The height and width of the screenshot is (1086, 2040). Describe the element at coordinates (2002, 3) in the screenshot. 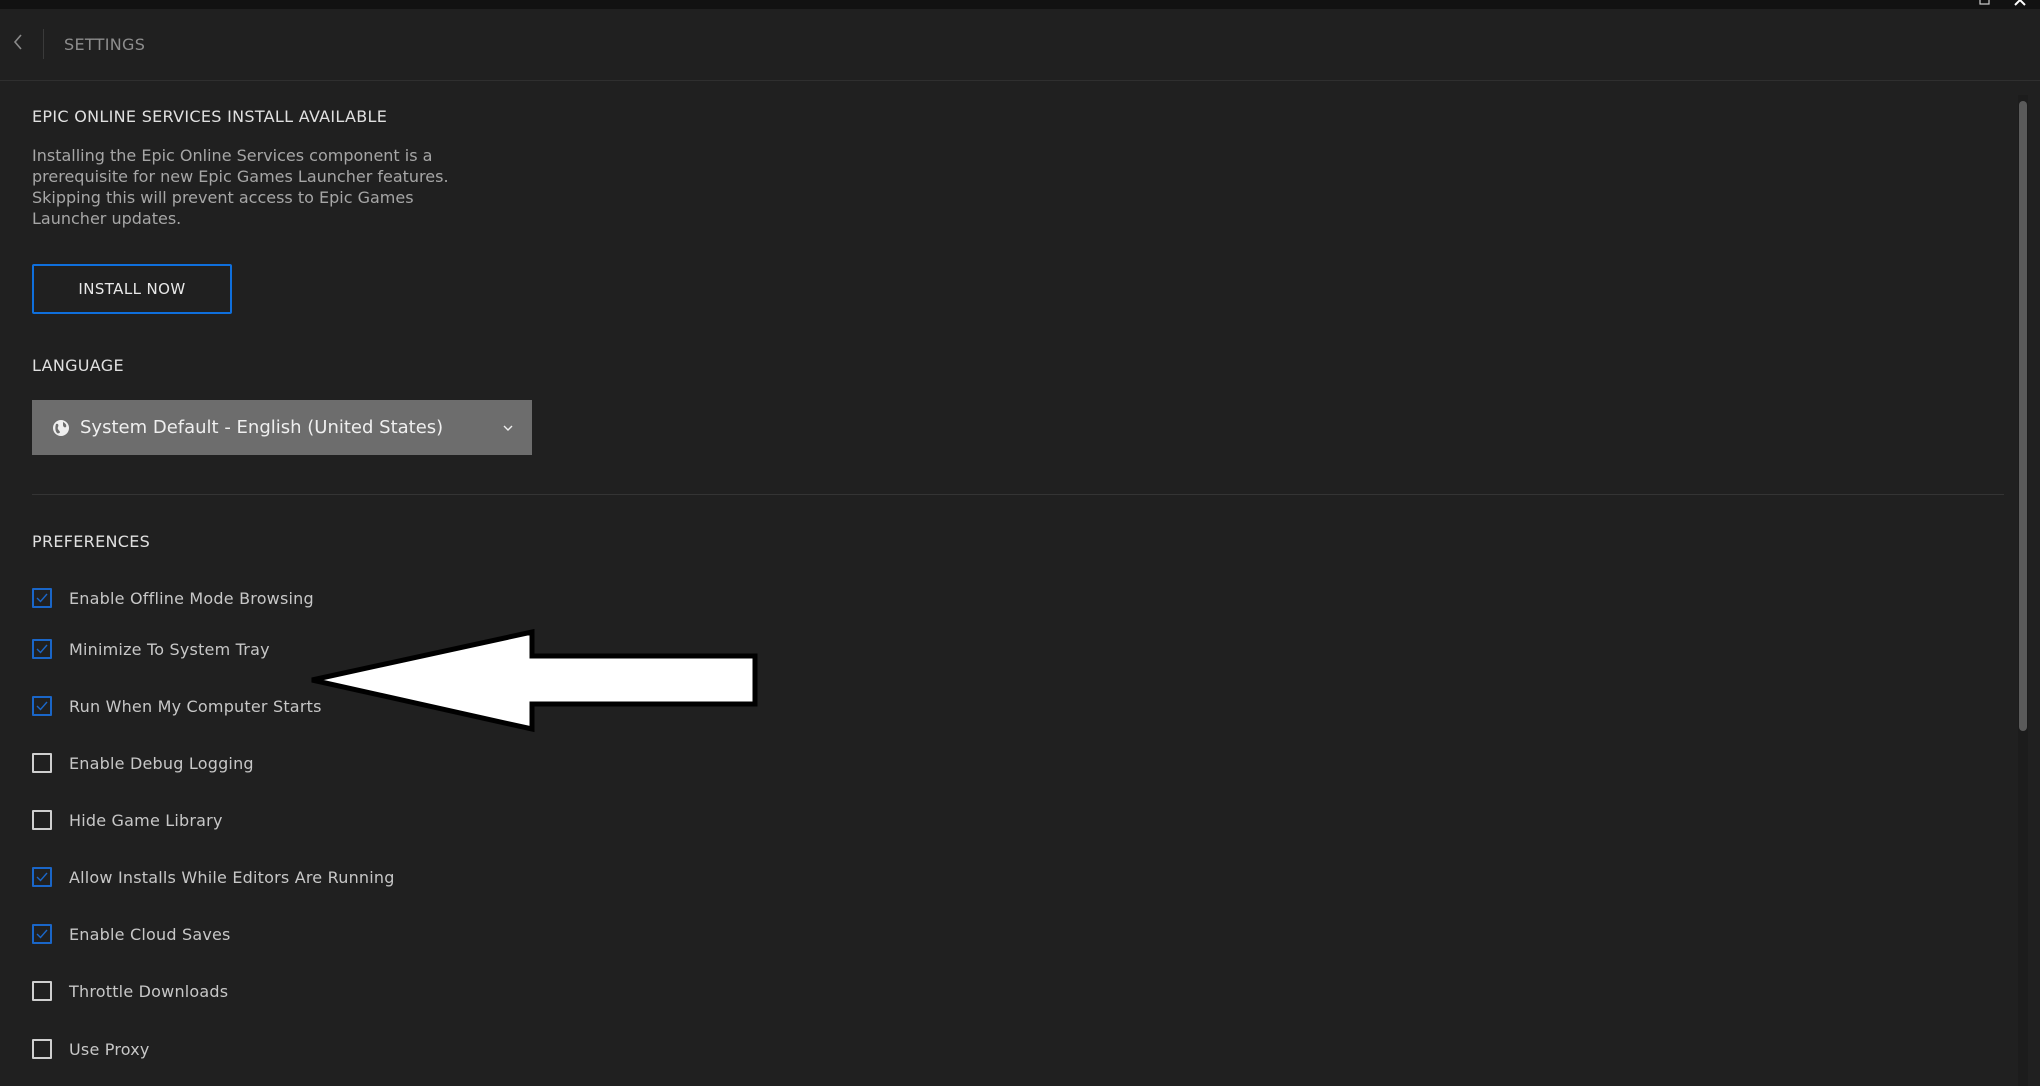

I see `window-controls` at that location.